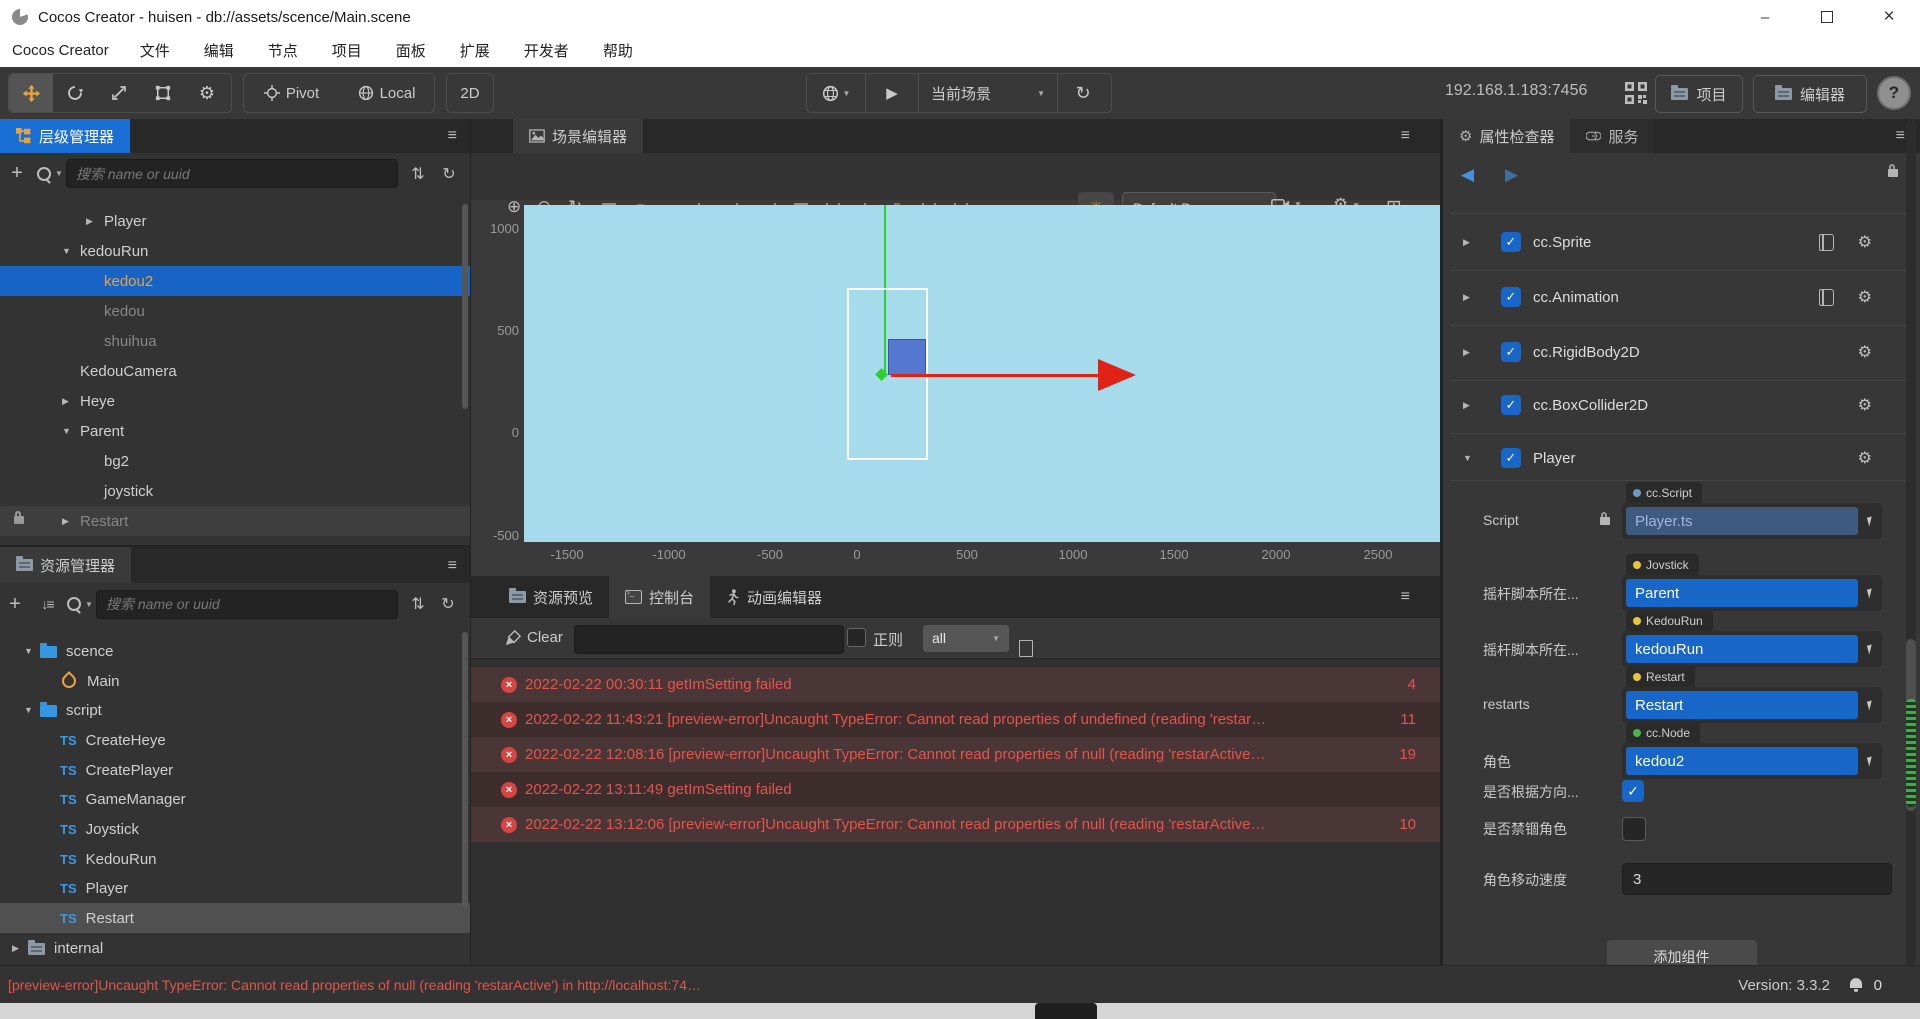 The width and height of the screenshot is (1920, 1019). What do you see at coordinates (235, 859) in the screenshot?
I see `asset-KedouRun: TS KedouRun` at bounding box center [235, 859].